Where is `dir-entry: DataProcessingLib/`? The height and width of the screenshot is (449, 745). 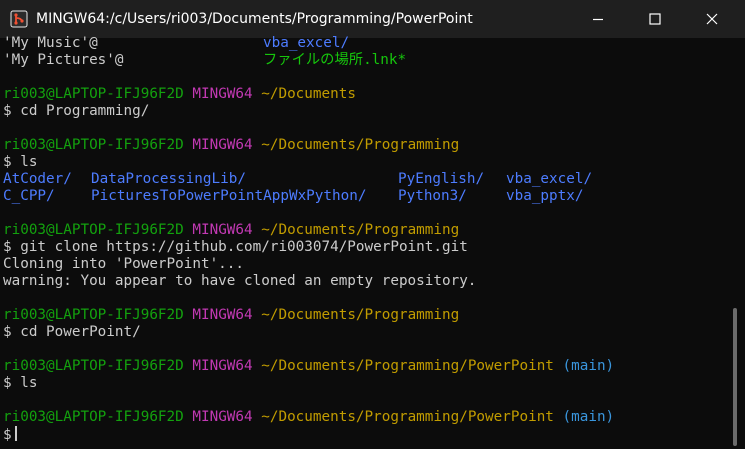 dir-entry: DataProcessingLib/ is located at coordinates (168, 179).